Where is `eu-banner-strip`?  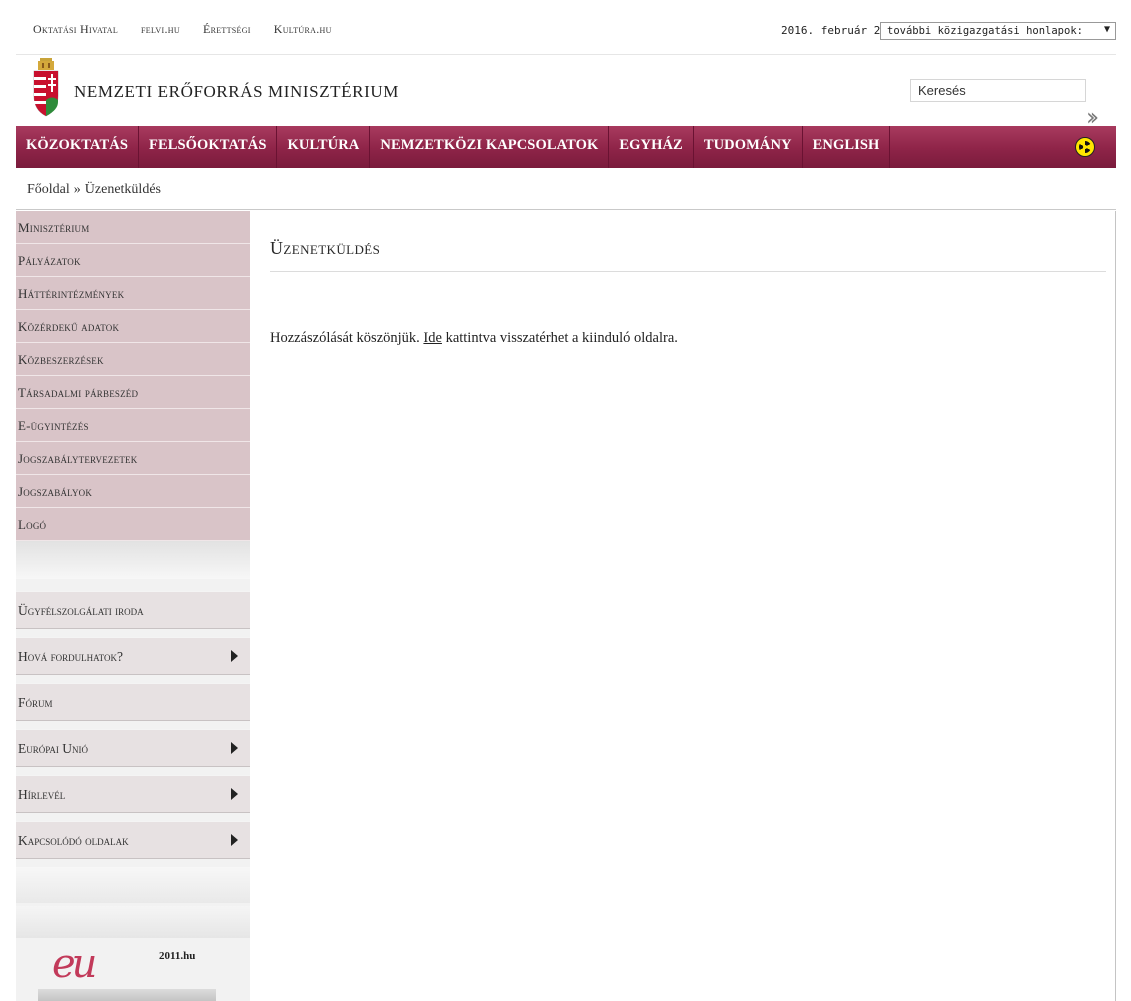 eu-banner-strip is located at coordinates (127, 995).